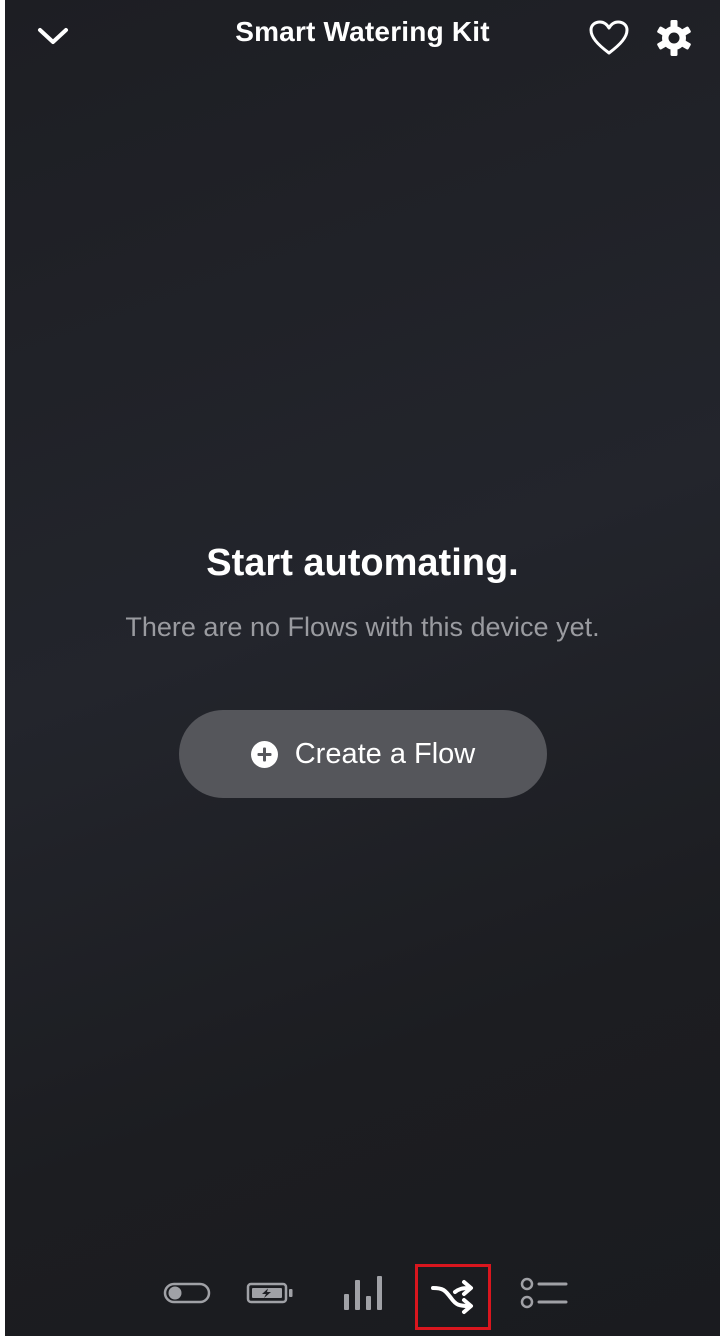 Image resolution: width=720 pixels, height=1336 pixels. I want to click on create-flow-button: Create a Flow, so click(363, 754).